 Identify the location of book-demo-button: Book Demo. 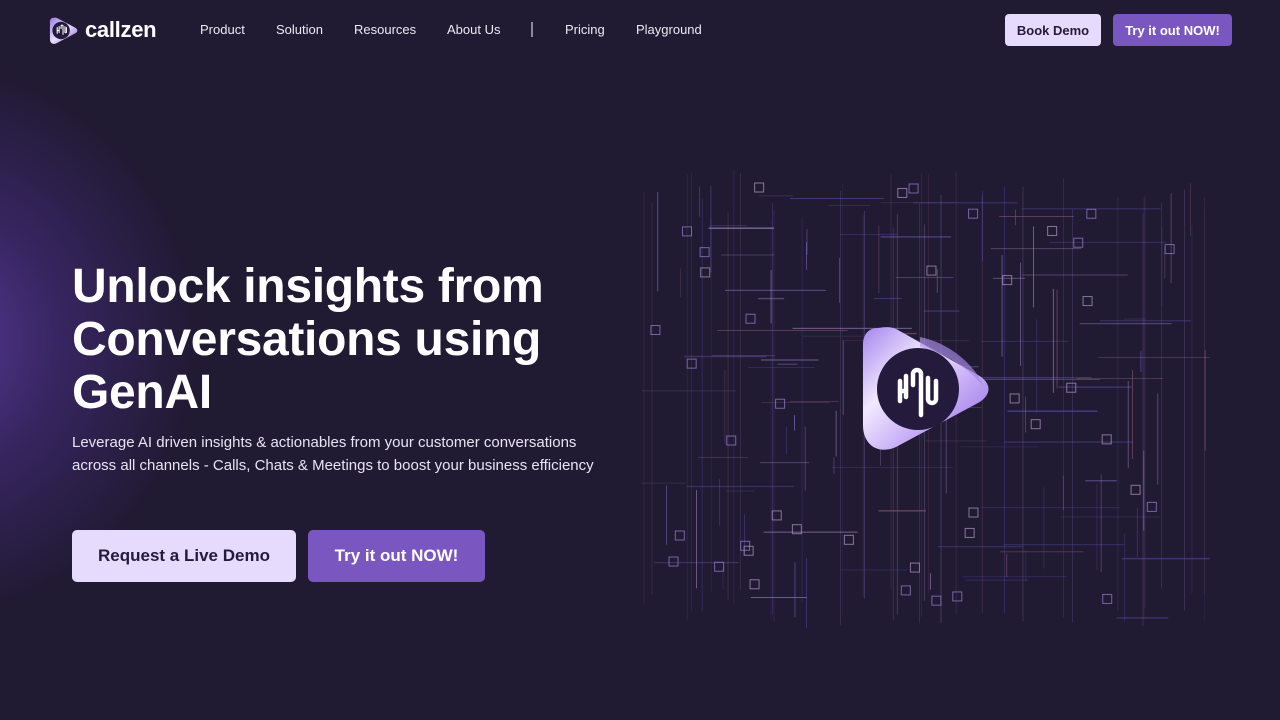
(1053, 30).